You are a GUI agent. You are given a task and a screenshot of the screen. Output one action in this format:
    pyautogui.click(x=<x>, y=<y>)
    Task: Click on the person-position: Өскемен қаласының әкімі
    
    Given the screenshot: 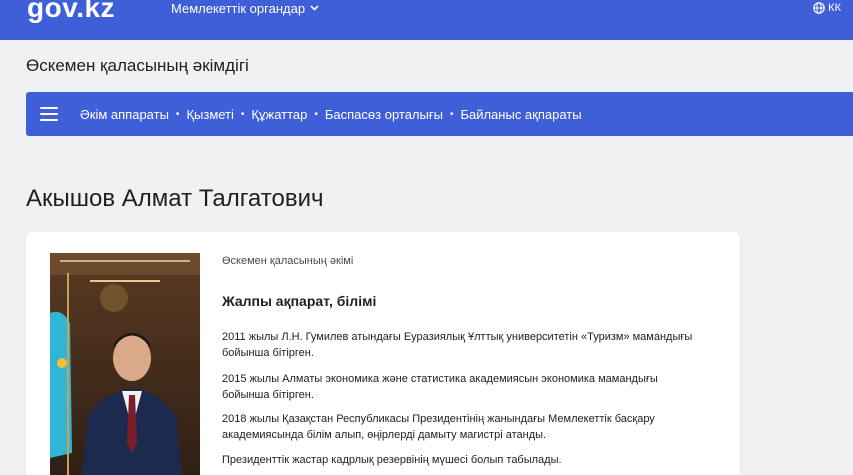 What is the action you would take?
    pyautogui.click(x=288, y=261)
    